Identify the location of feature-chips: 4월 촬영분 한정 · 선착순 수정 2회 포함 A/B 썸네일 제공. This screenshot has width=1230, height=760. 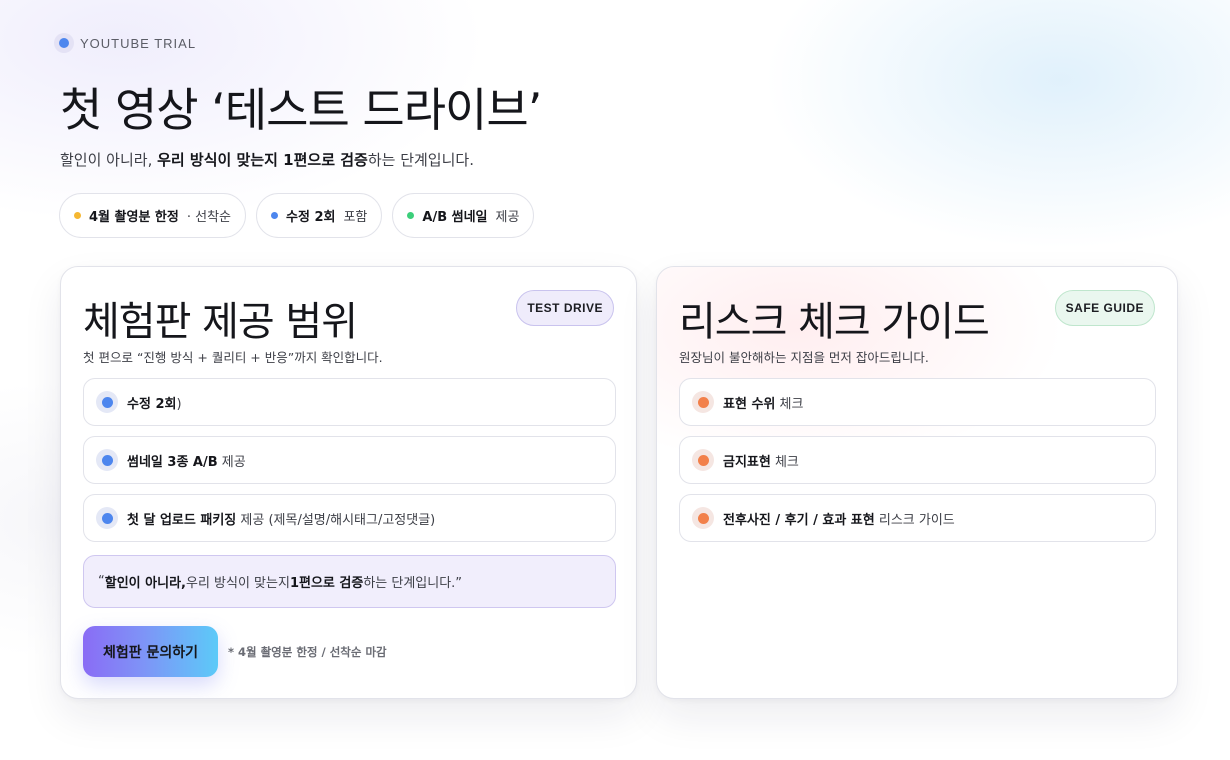
(297, 215).